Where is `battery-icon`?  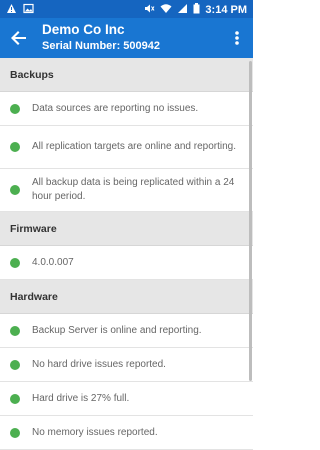
battery-icon is located at coordinates (196, 10).